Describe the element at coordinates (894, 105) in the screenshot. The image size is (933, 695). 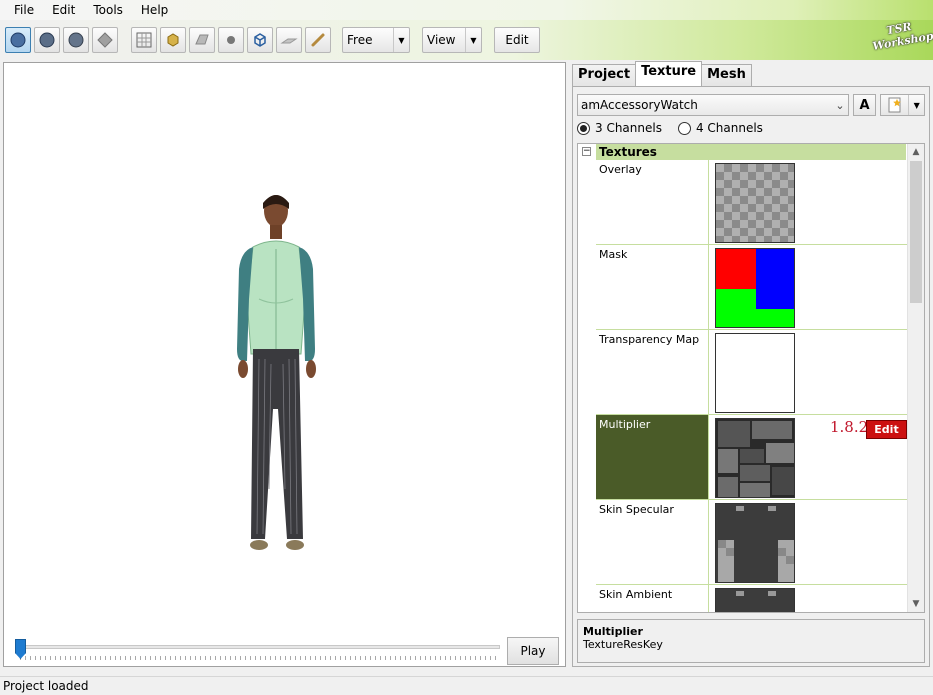
I see `document-star-icon` at that location.